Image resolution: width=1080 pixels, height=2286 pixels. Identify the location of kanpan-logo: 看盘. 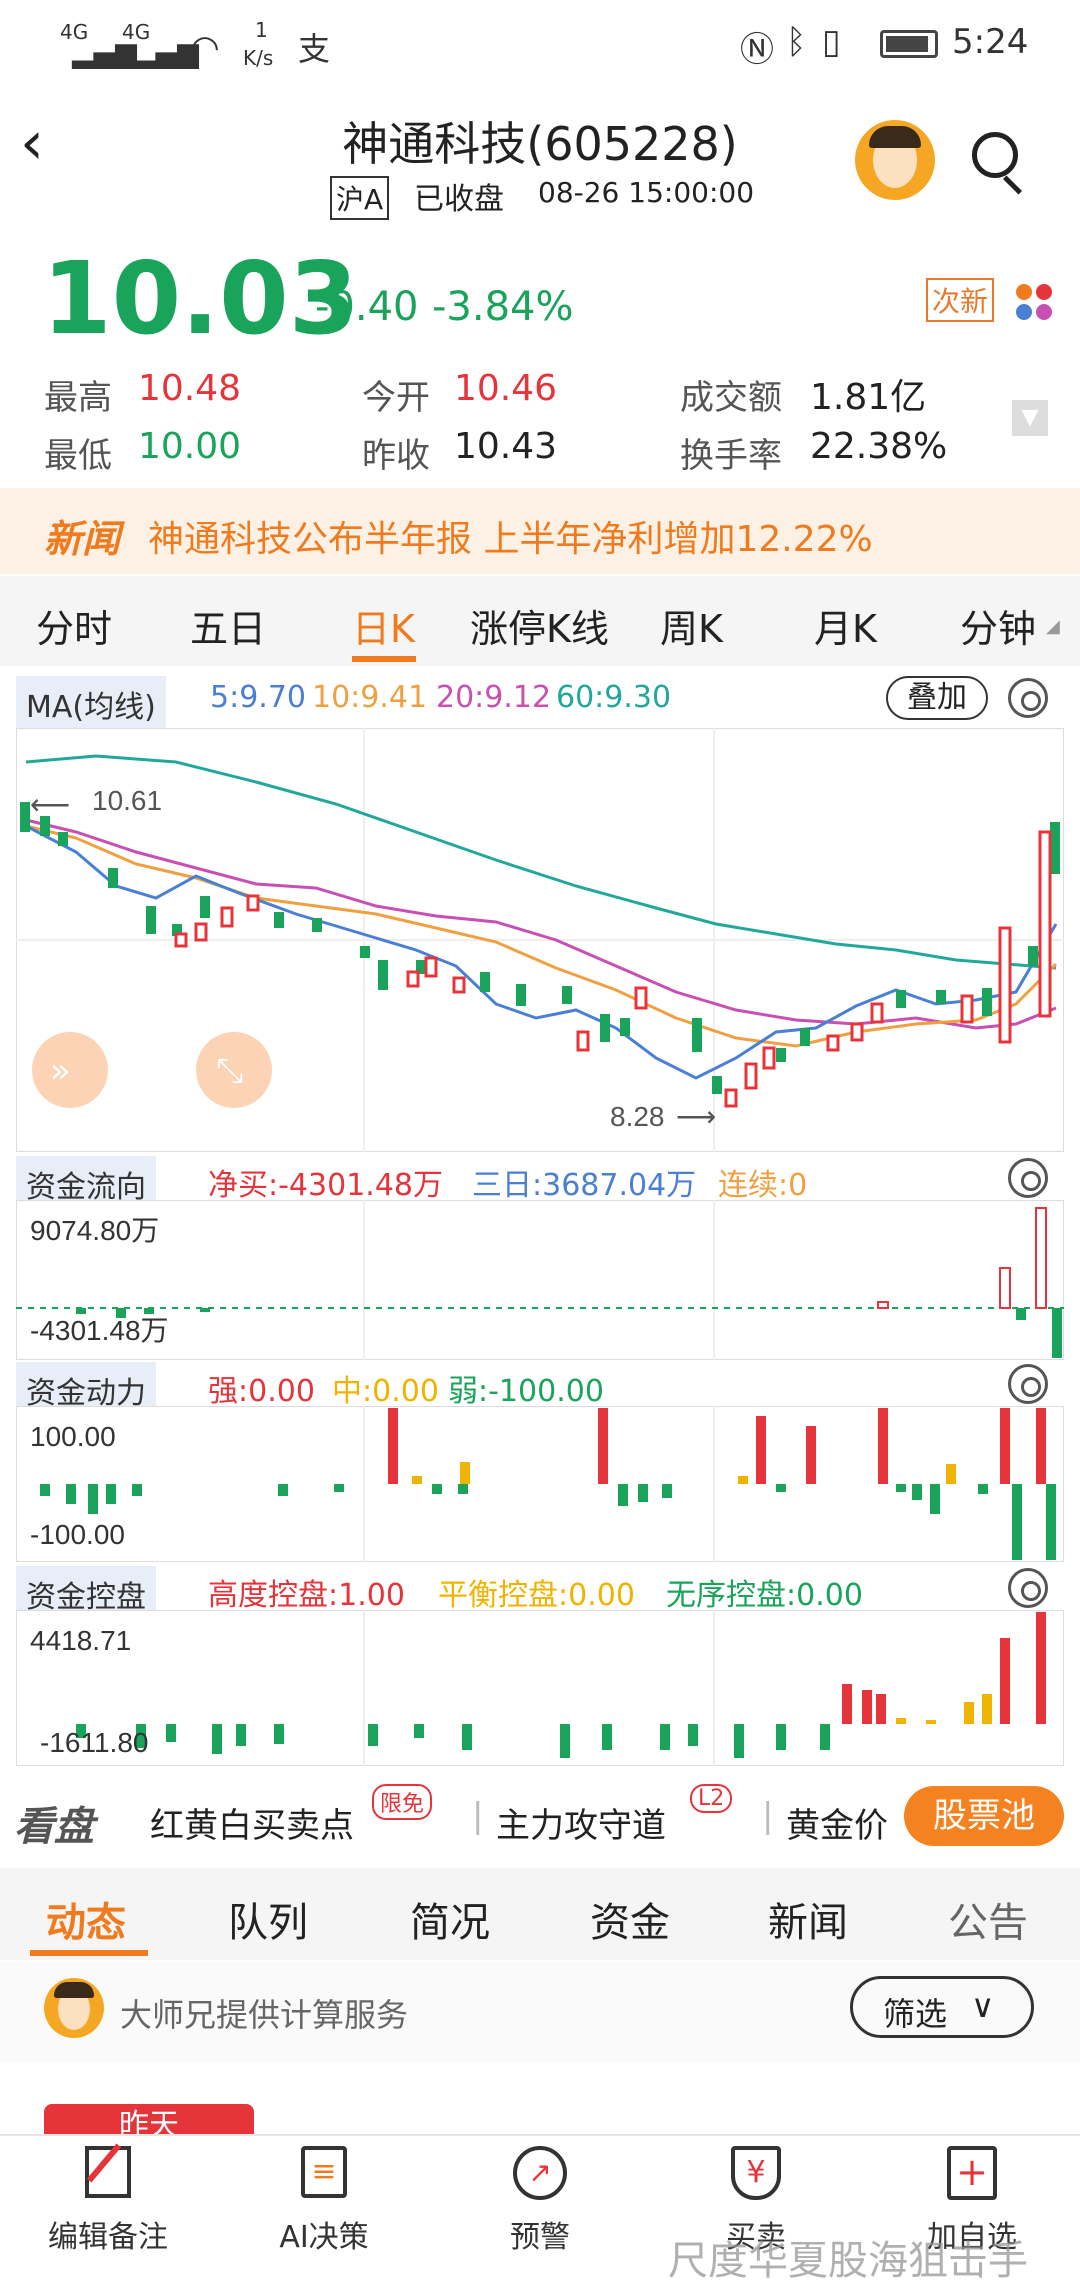
(54, 1827).